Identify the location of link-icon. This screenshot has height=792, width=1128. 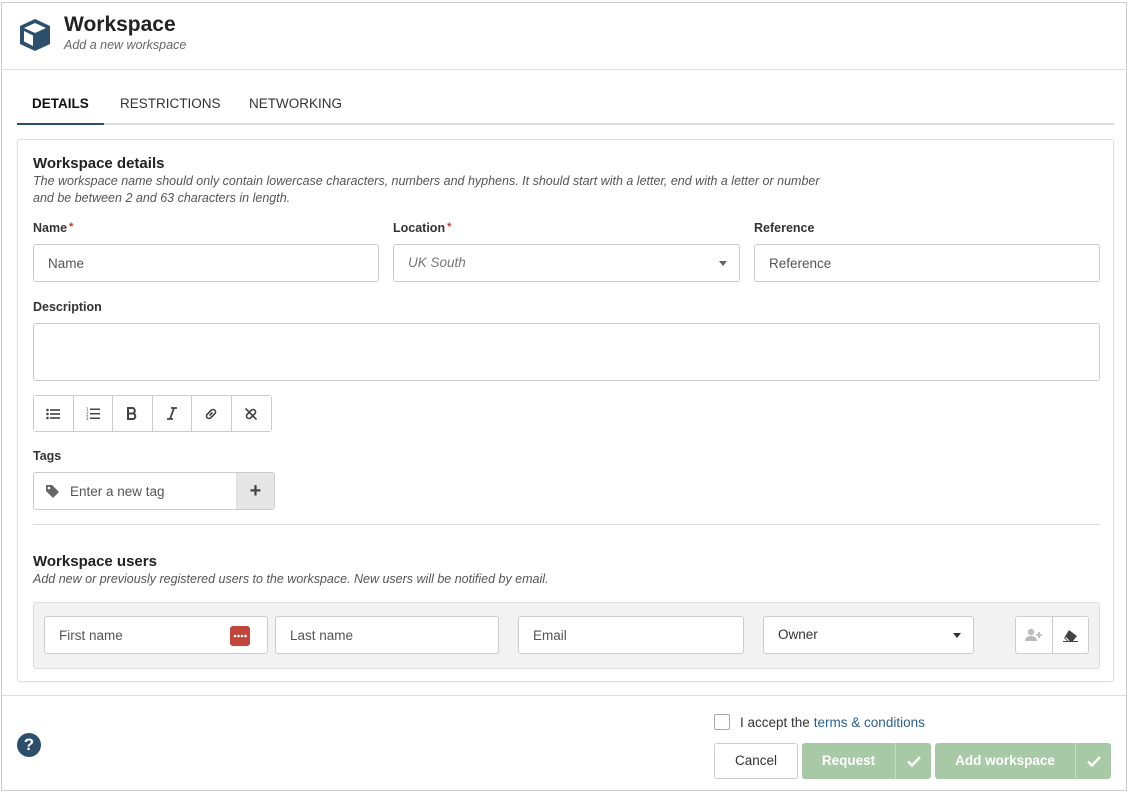
(211, 413).